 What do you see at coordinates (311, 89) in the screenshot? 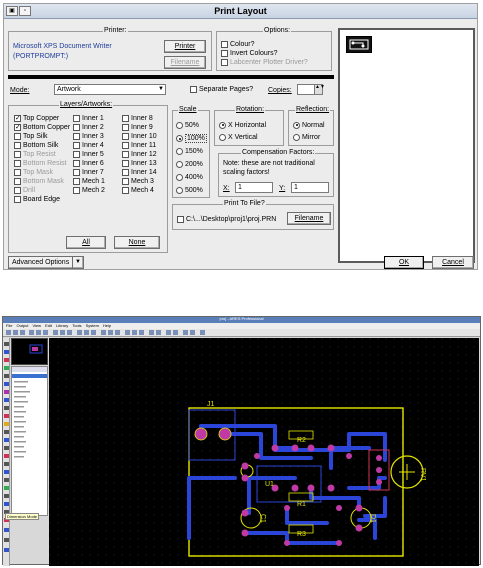
I see `copies-input: ▲▼` at bounding box center [311, 89].